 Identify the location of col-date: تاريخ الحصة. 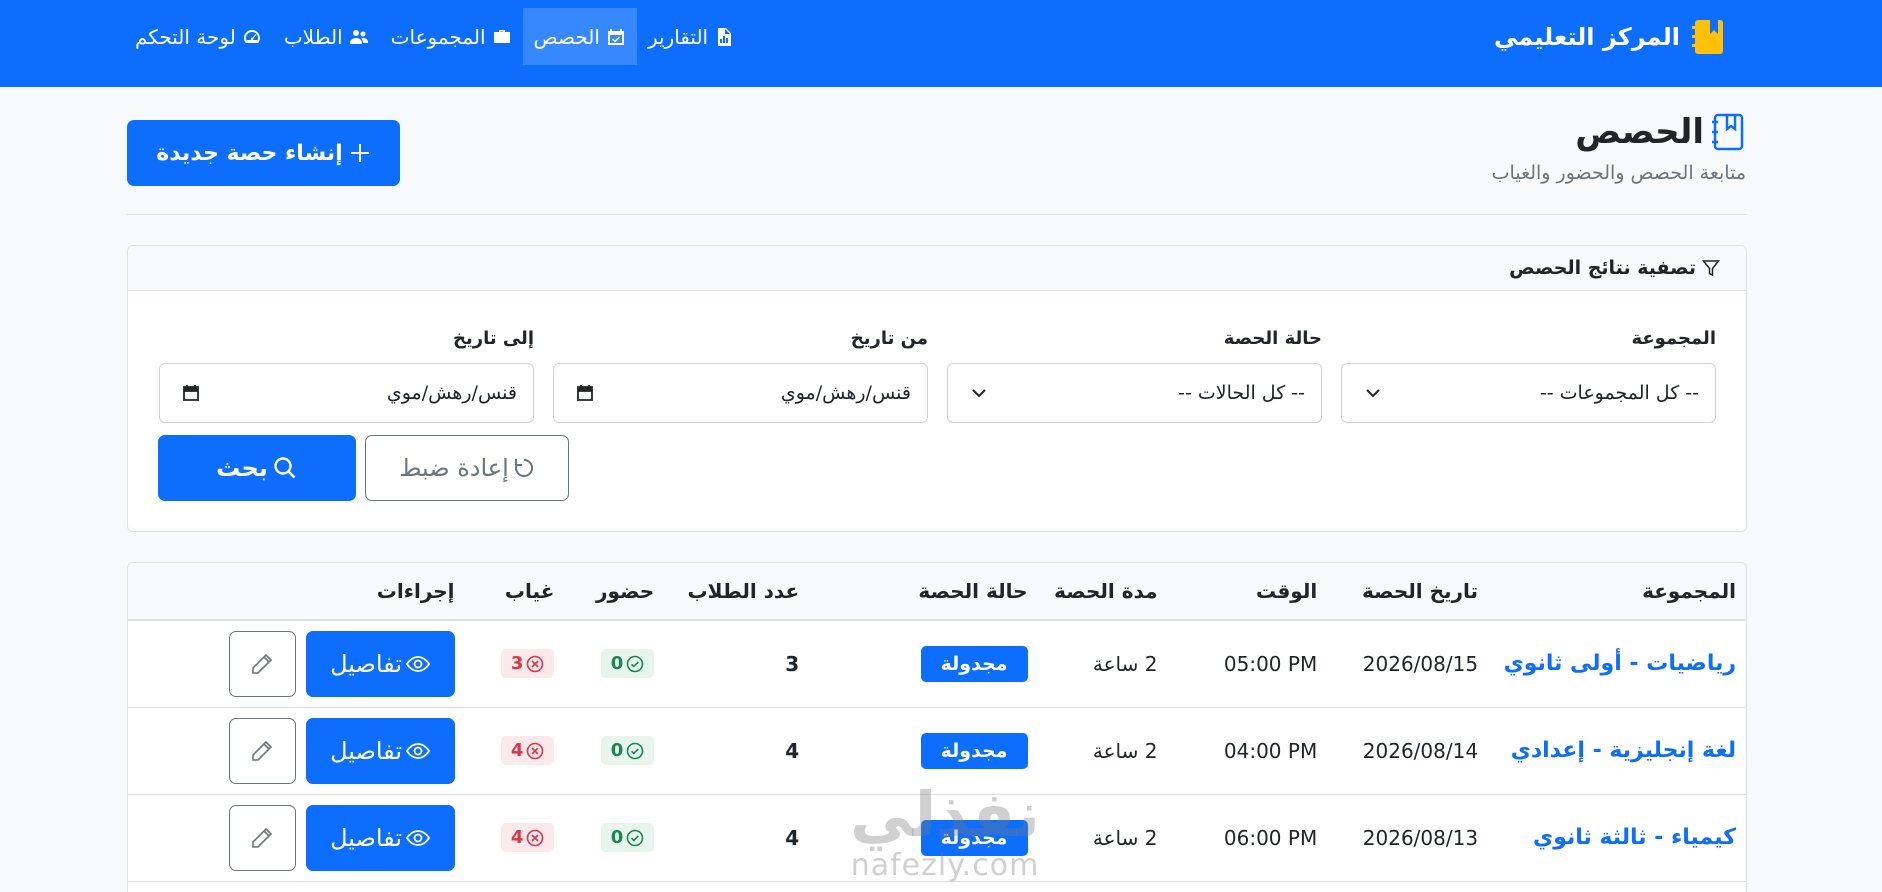
(1408, 592).